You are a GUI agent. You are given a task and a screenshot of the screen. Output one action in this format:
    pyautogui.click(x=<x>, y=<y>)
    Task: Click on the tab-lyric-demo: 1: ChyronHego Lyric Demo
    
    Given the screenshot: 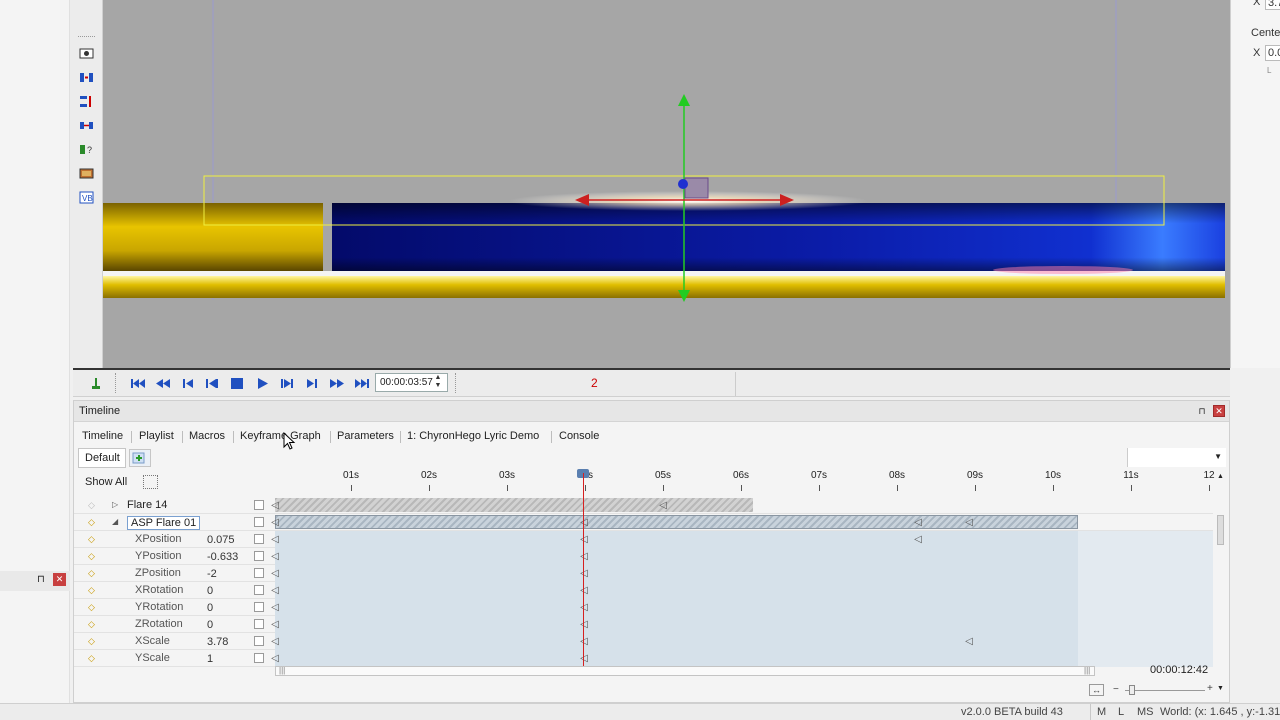 What is the action you would take?
    pyautogui.click(x=473, y=436)
    